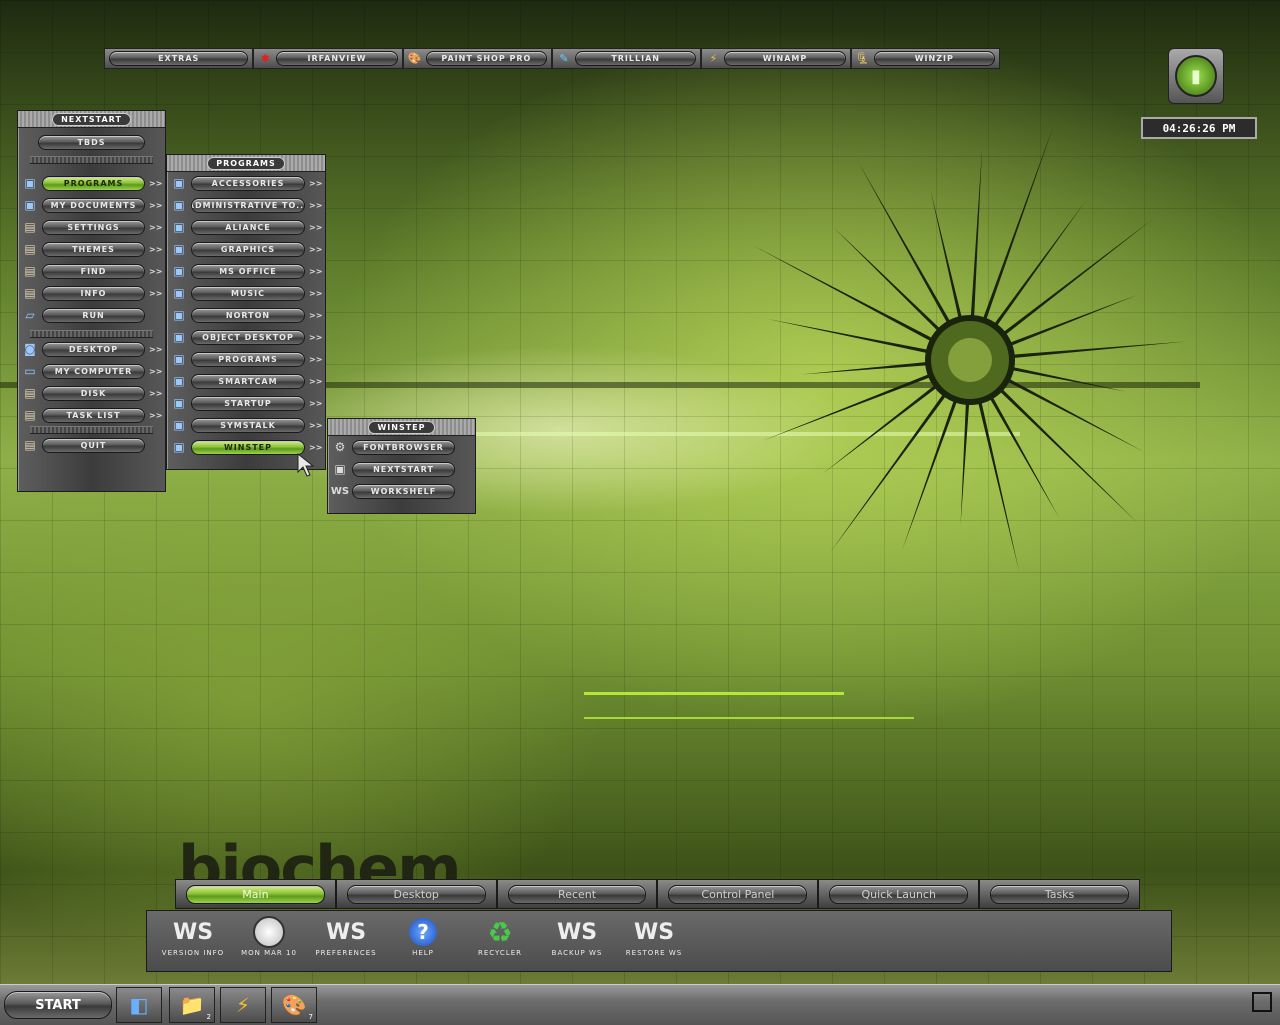 The image size is (1280, 1025). I want to click on show-desktop-button, so click(1262, 1002).